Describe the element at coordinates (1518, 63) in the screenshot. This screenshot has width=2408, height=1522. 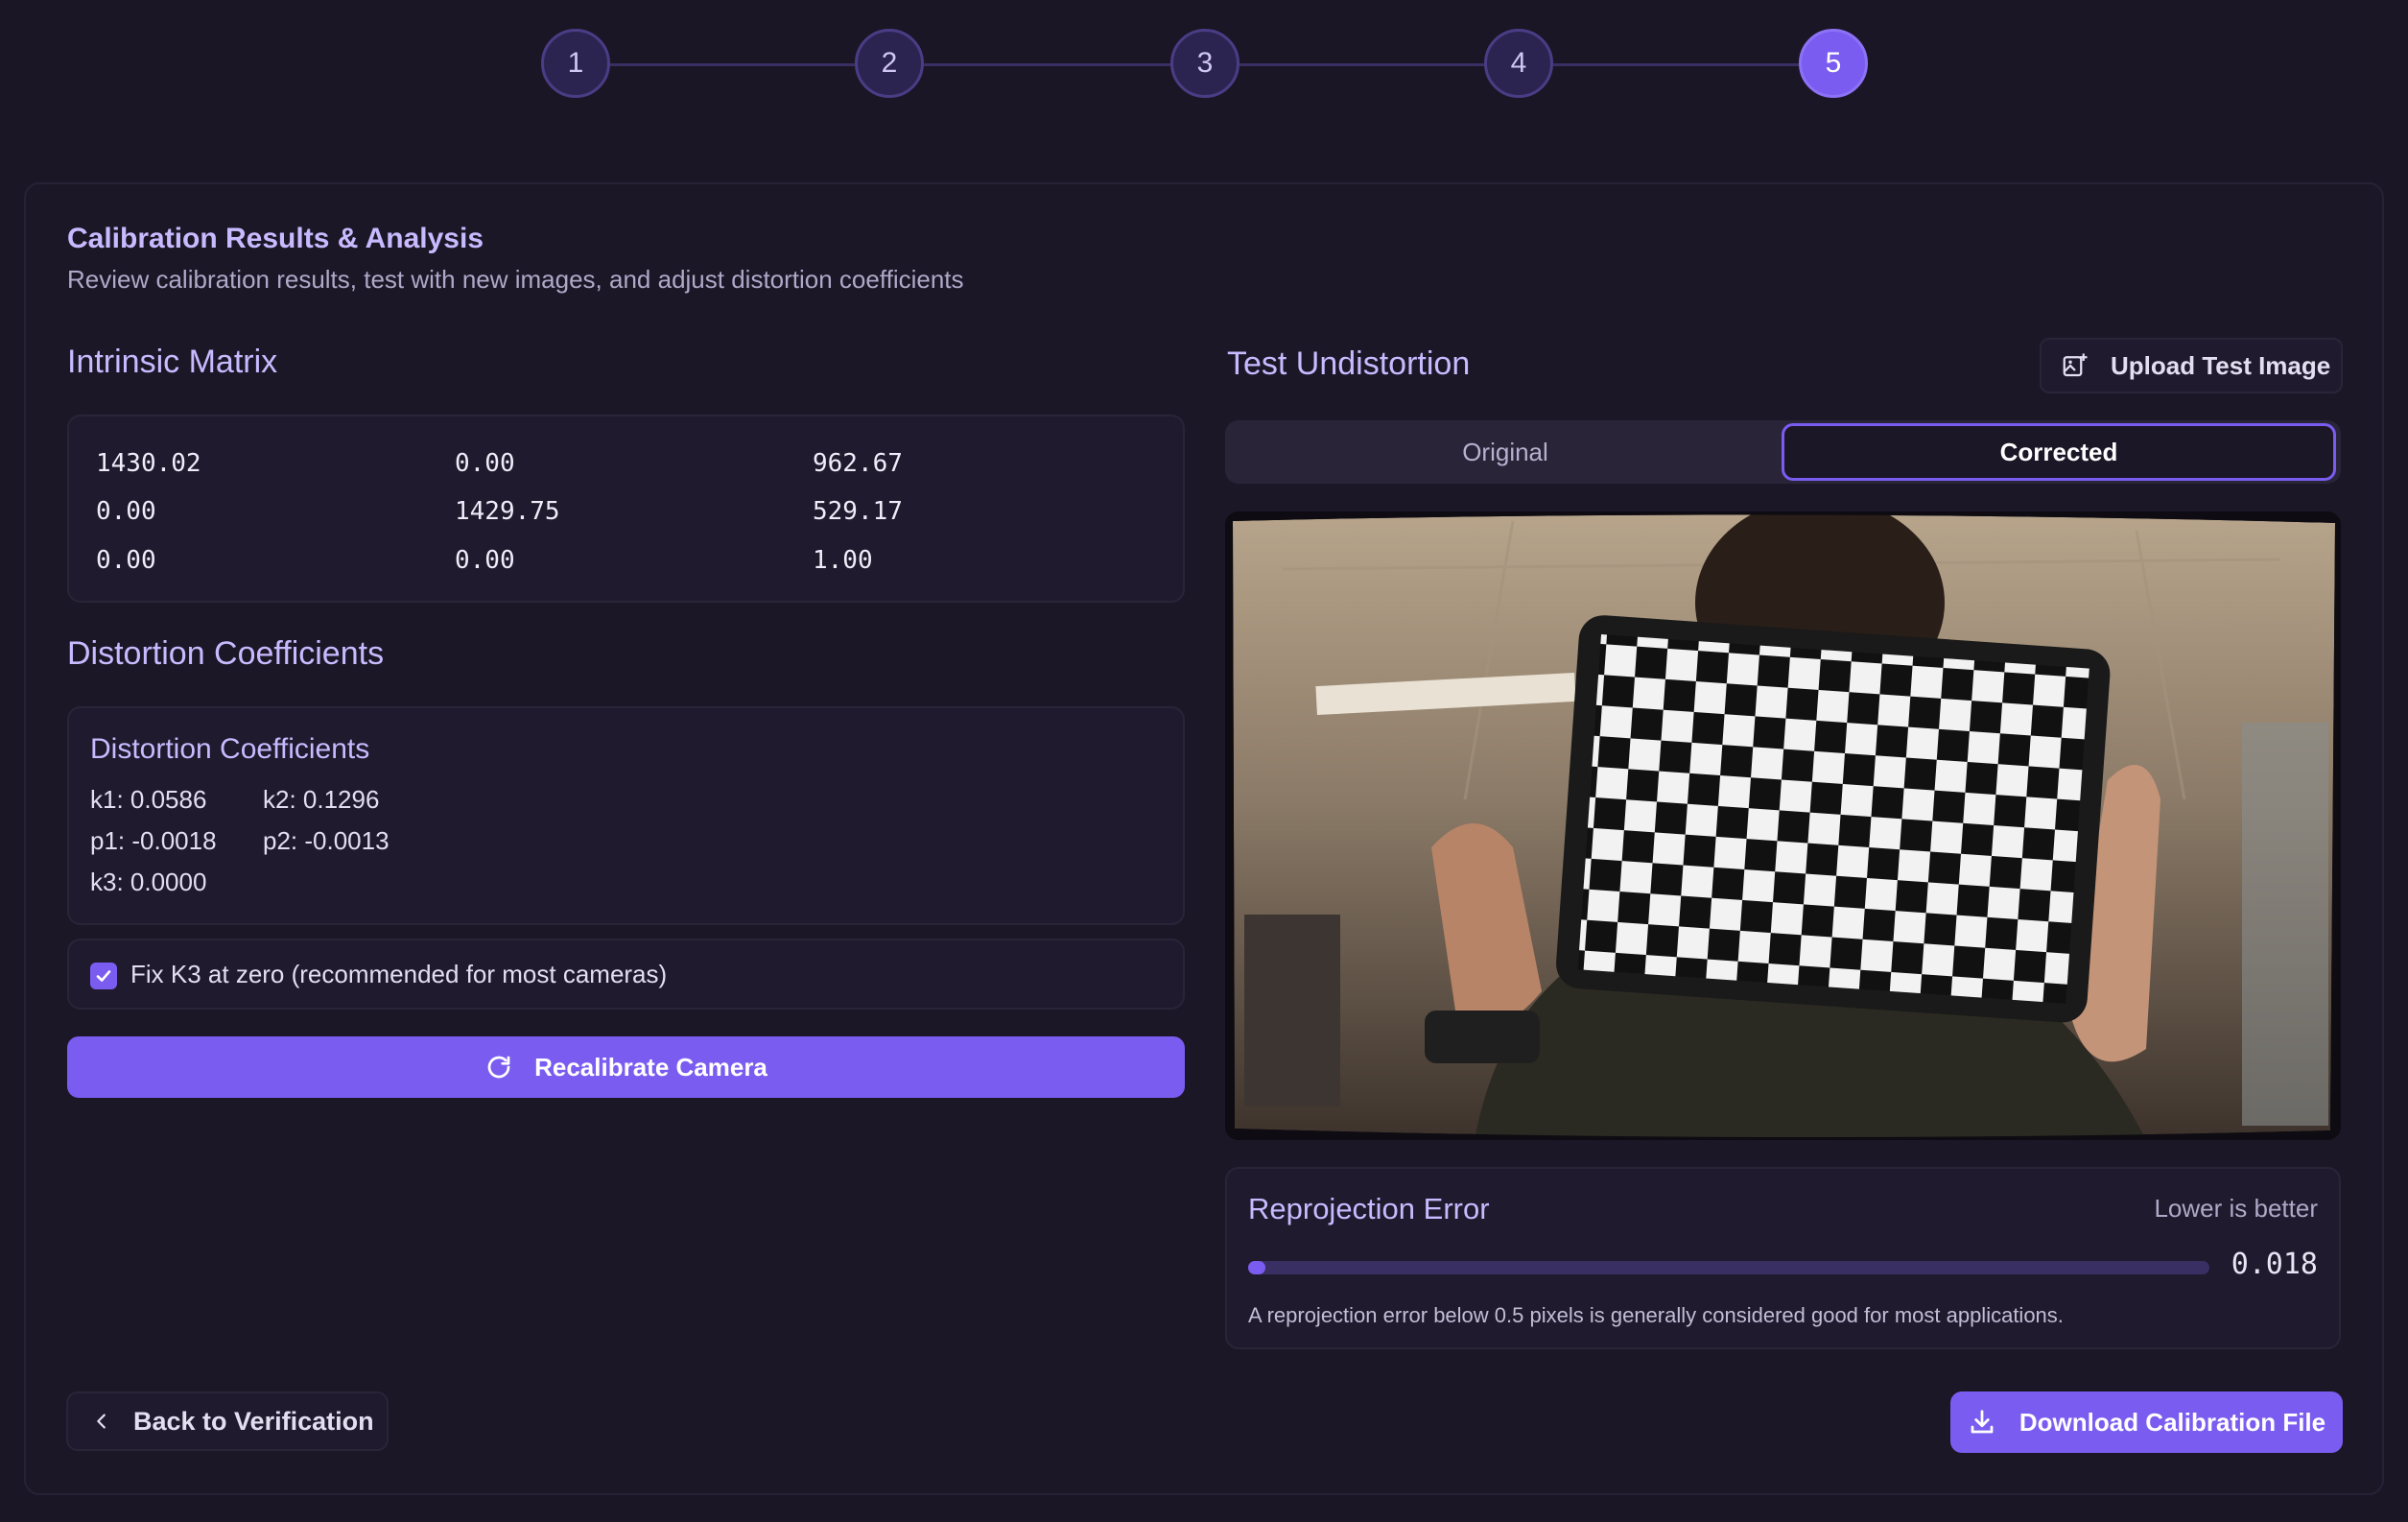
I see `step-4: 4` at that location.